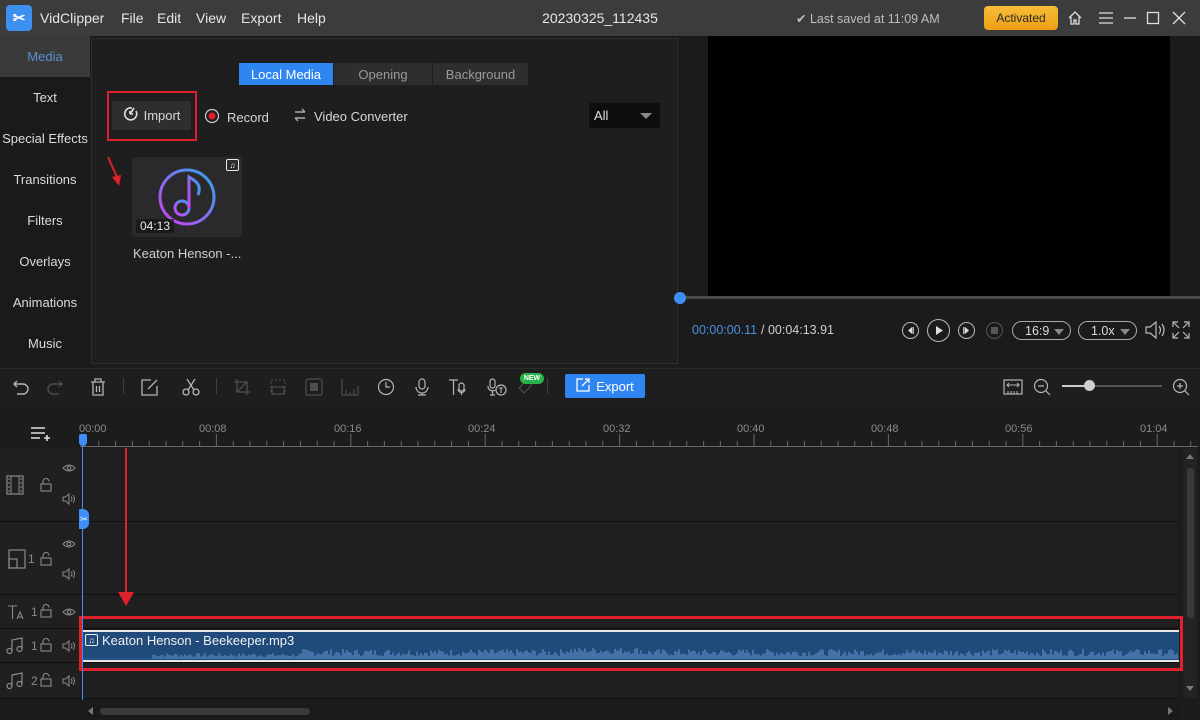 This screenshot has height=720, width=1200. I want to click on zoom-out-icon, so click(1042, 387).